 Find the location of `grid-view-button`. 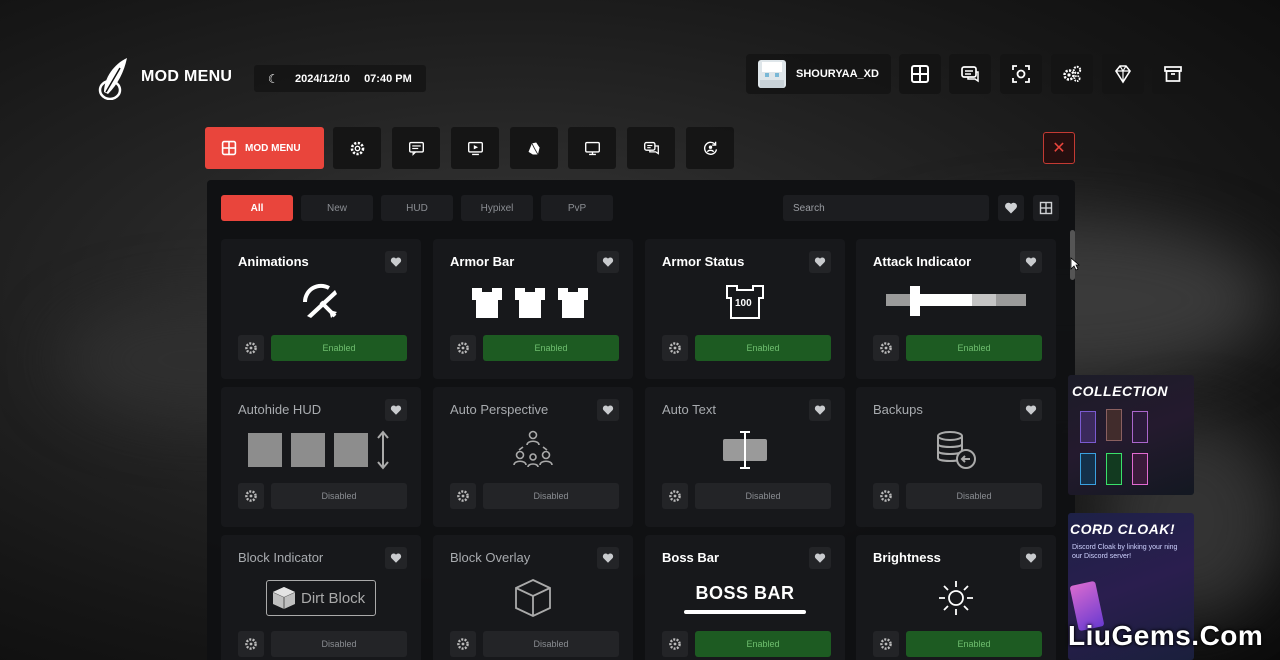

grid-view-button is located at coordinates (1046, 208).